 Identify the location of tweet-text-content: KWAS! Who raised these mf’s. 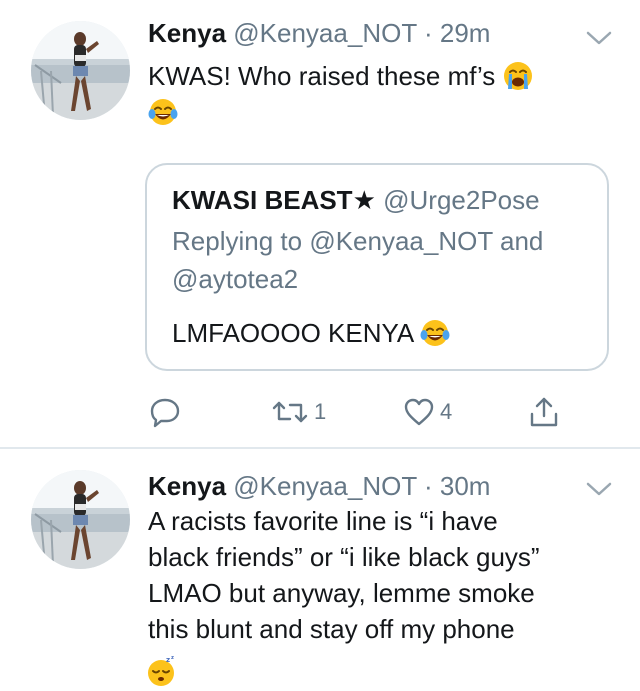
(322, 76).